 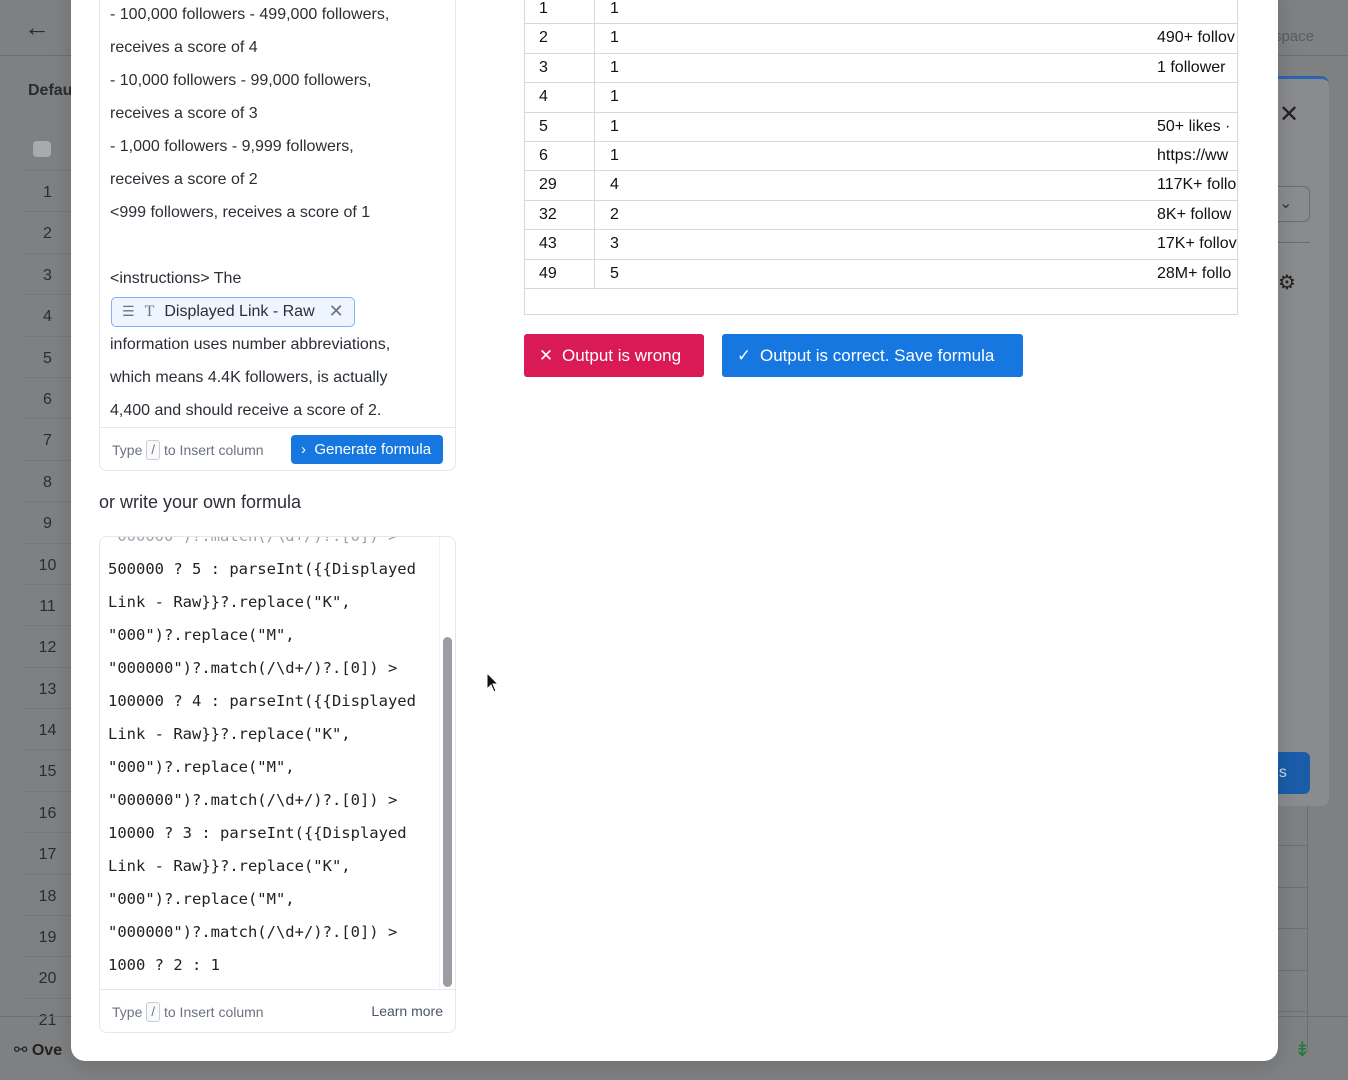 I want to click on prompt-line: <instructions> The, so click(x=176, y=278).